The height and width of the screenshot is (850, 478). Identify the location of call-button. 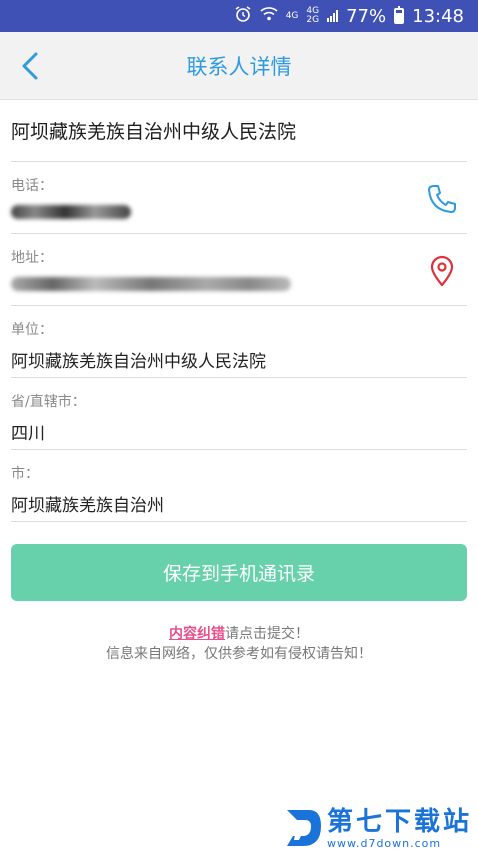
(442, 199).